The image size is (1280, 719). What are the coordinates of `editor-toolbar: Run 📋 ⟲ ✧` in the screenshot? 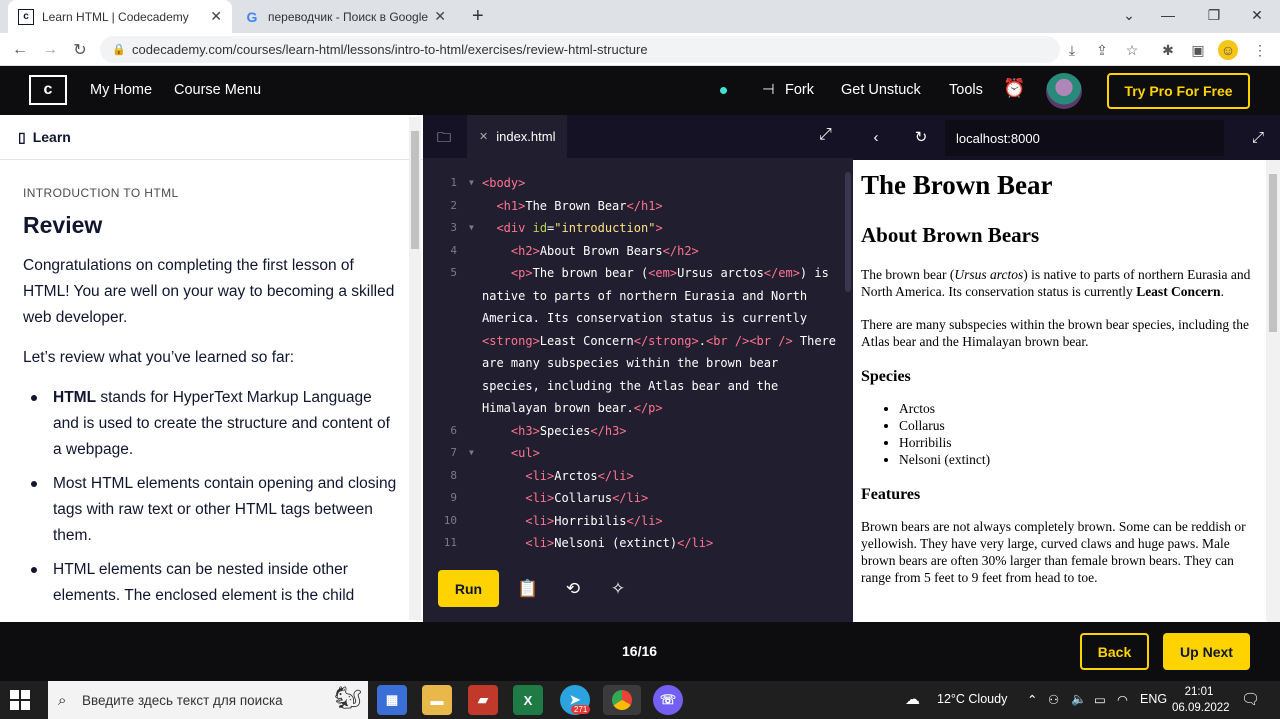 It's located at (638, 588).